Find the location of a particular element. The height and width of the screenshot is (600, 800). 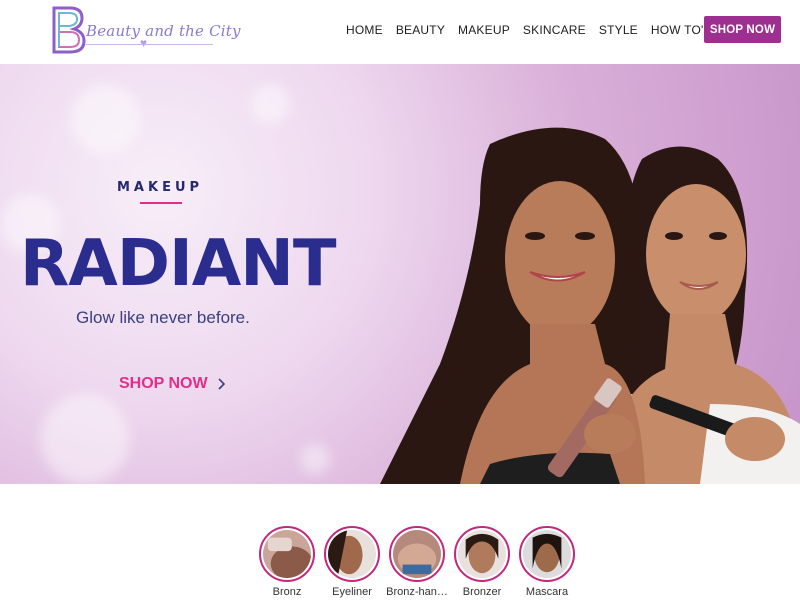

nav-how-tos: HOW TO'S is located at coordinates (681, 30).